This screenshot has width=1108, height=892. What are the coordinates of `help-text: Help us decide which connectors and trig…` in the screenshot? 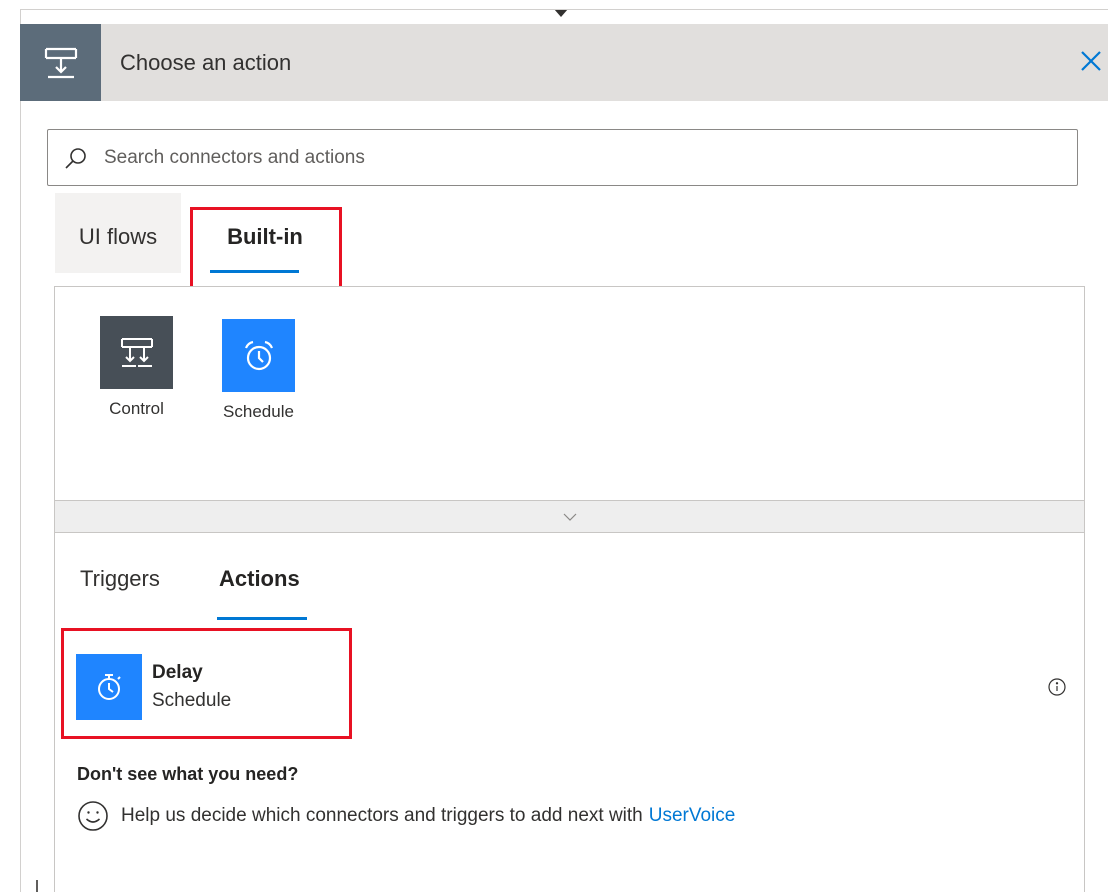 It's located at (382, 815).